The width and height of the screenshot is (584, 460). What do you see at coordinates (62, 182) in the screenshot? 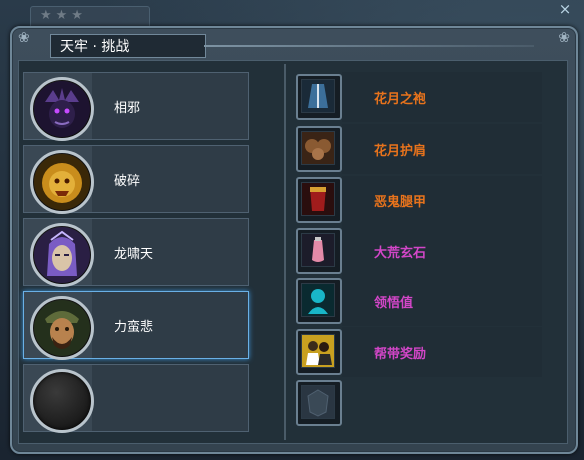
I see `golden-lion-icon` at bounding box center [62, 182].